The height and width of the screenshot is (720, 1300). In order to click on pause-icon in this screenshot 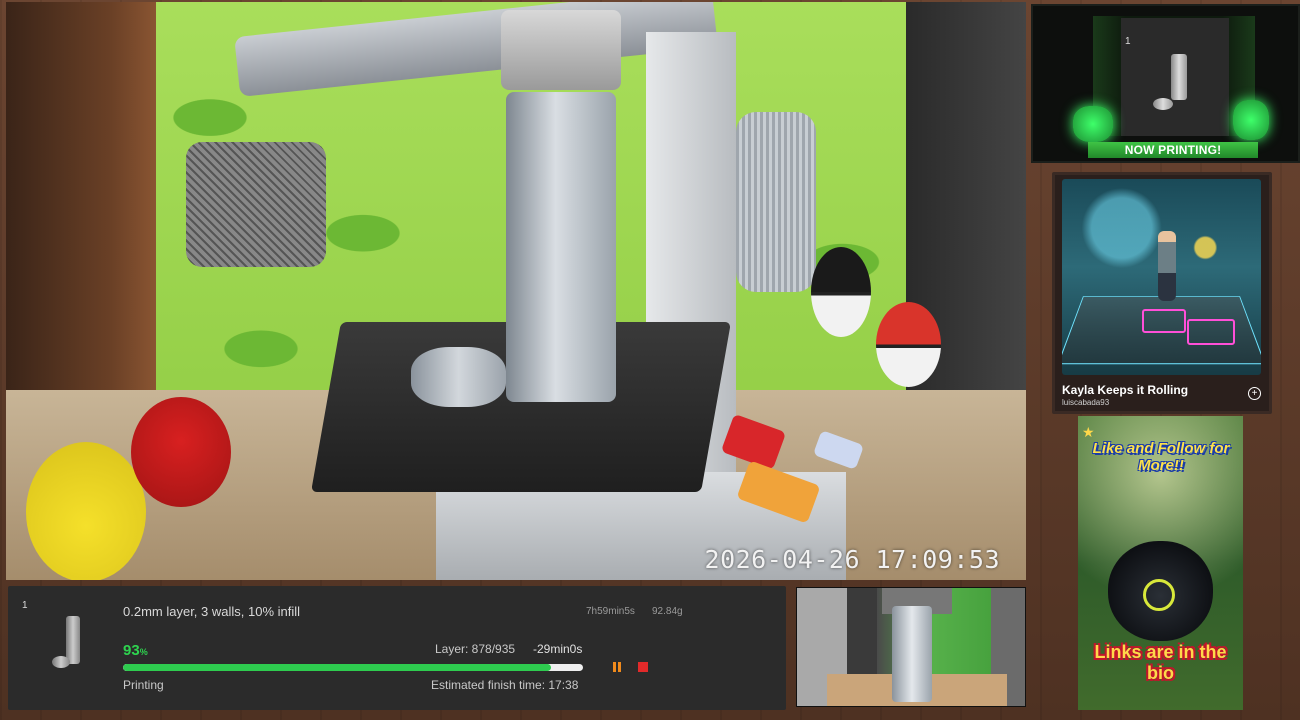, I will do `click(617, 667)`.